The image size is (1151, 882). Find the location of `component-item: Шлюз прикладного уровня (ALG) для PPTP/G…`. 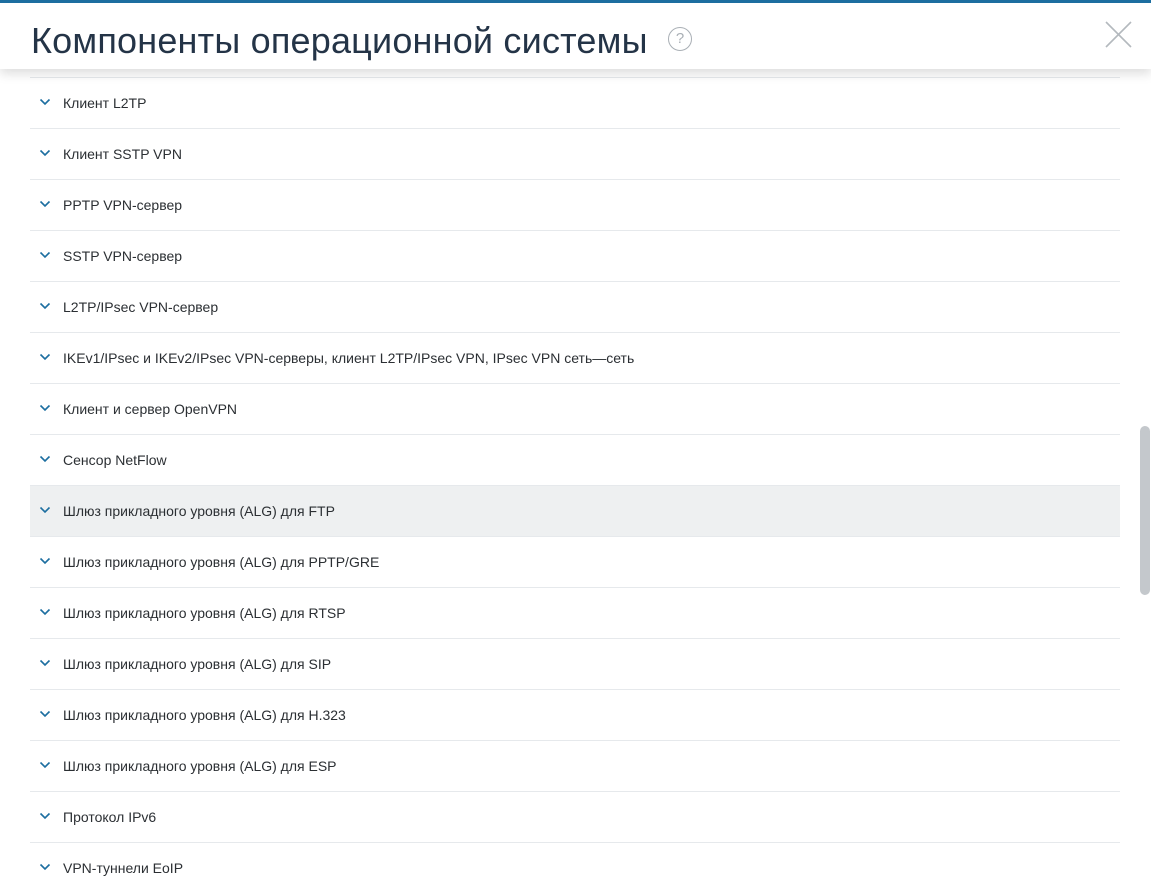

component-item: Шлюз прикладного уровня (ALG) для PPTP/G… is located at coordinates (575, 561).